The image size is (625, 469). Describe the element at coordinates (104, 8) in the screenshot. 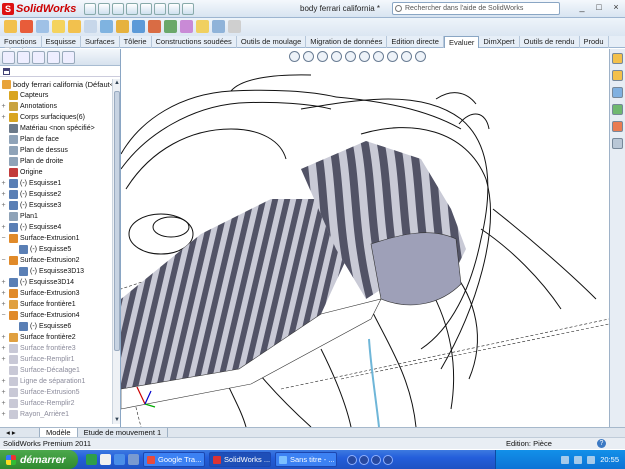

I see `open-icon` at that location.